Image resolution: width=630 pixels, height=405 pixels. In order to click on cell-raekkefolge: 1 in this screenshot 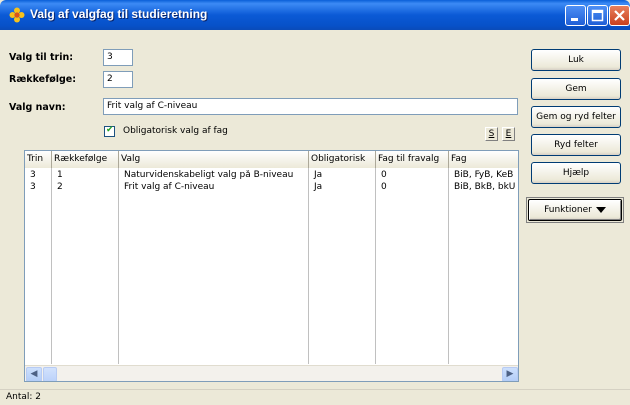, I will do `click(60, 175)`.